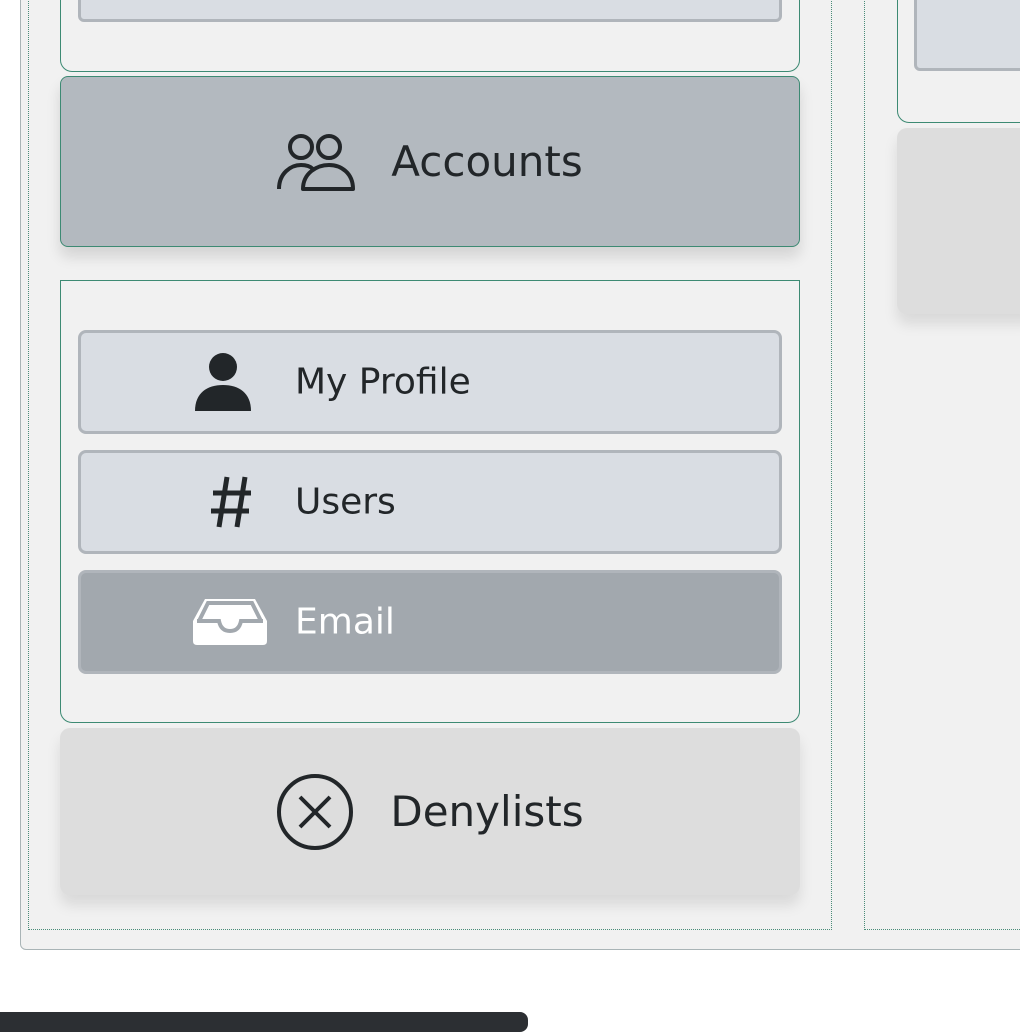 This screenshot has width=1020, height=1032. Describe the element at coordinates (967, 35) in the screenshot. I see `right-menu-item` at that location.